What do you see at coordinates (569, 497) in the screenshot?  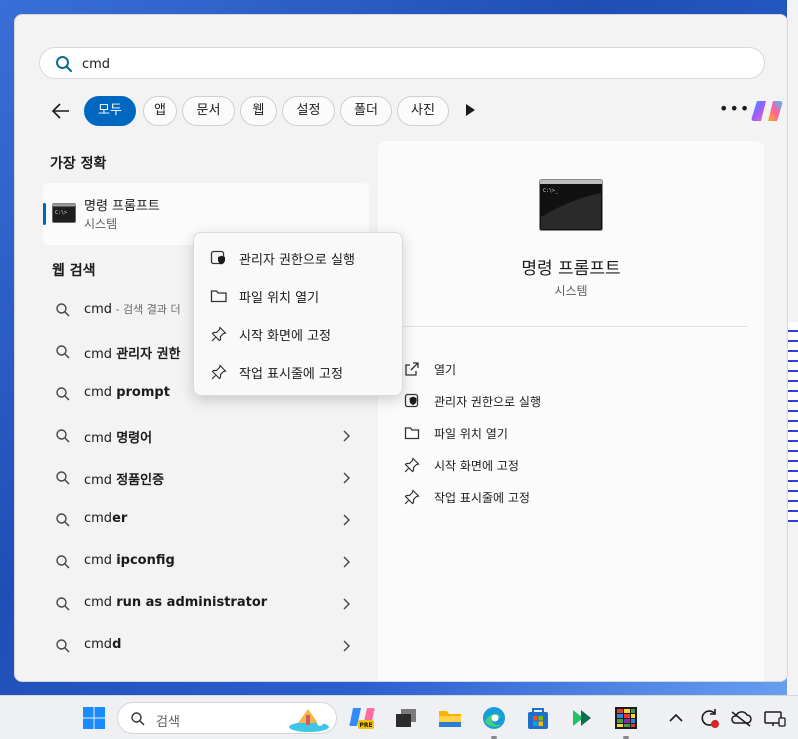 I see `action-pin-to-taskbar: 작업 표시줄에 고정` at bounding box center [569, 497].